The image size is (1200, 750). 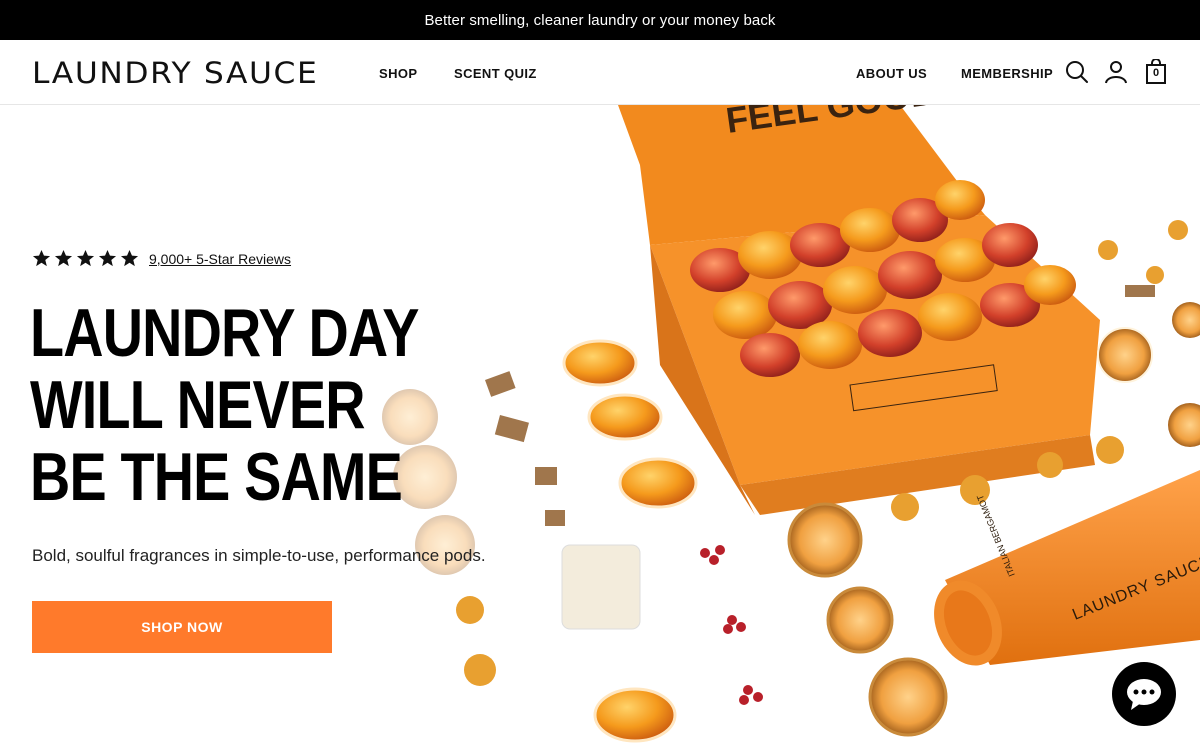 What do you see at coordinates (398, 73) in the screenshot?
I see `nav-shop: SHOP` at bounding box center [398, 73].